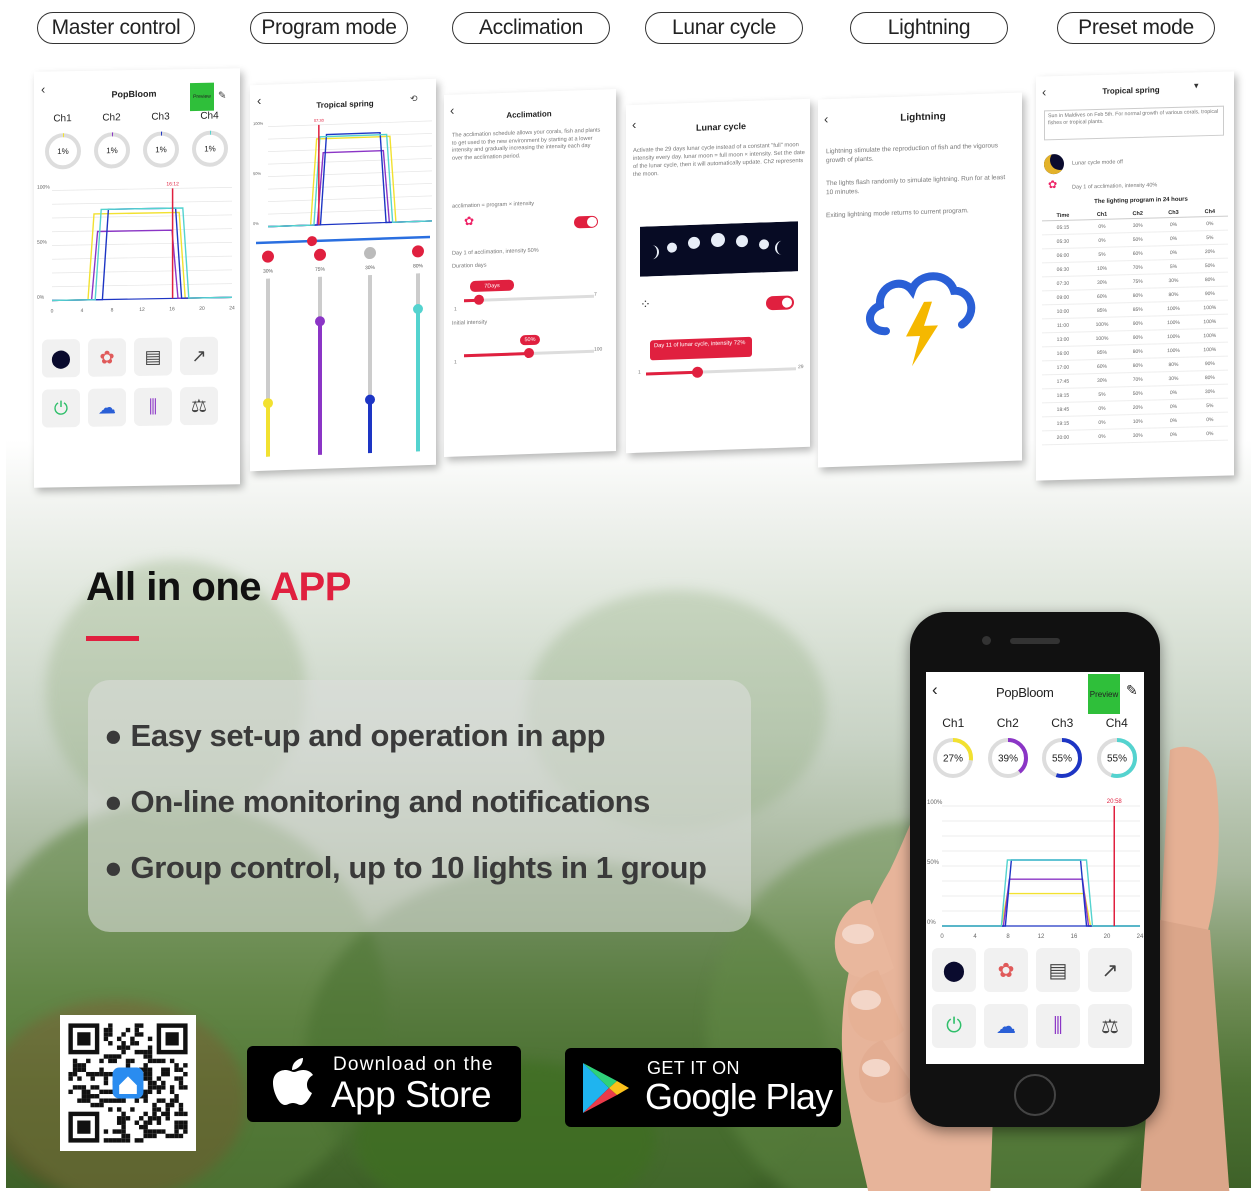 The height and width of the screenshot is (1191, 1257). Describe the element at coordinates (953, 758) in the screenshot. I see `channel-gauge: 27%` at that location.